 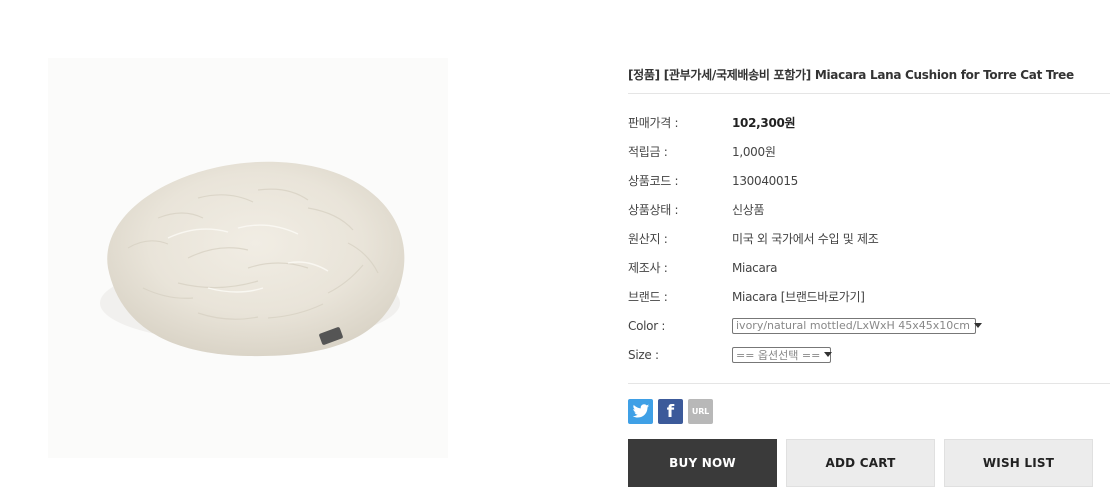 I want to click on color-select-value: ivory/natural mottled/LxWxH 45x45x10cm, so click(x=853, y=325).